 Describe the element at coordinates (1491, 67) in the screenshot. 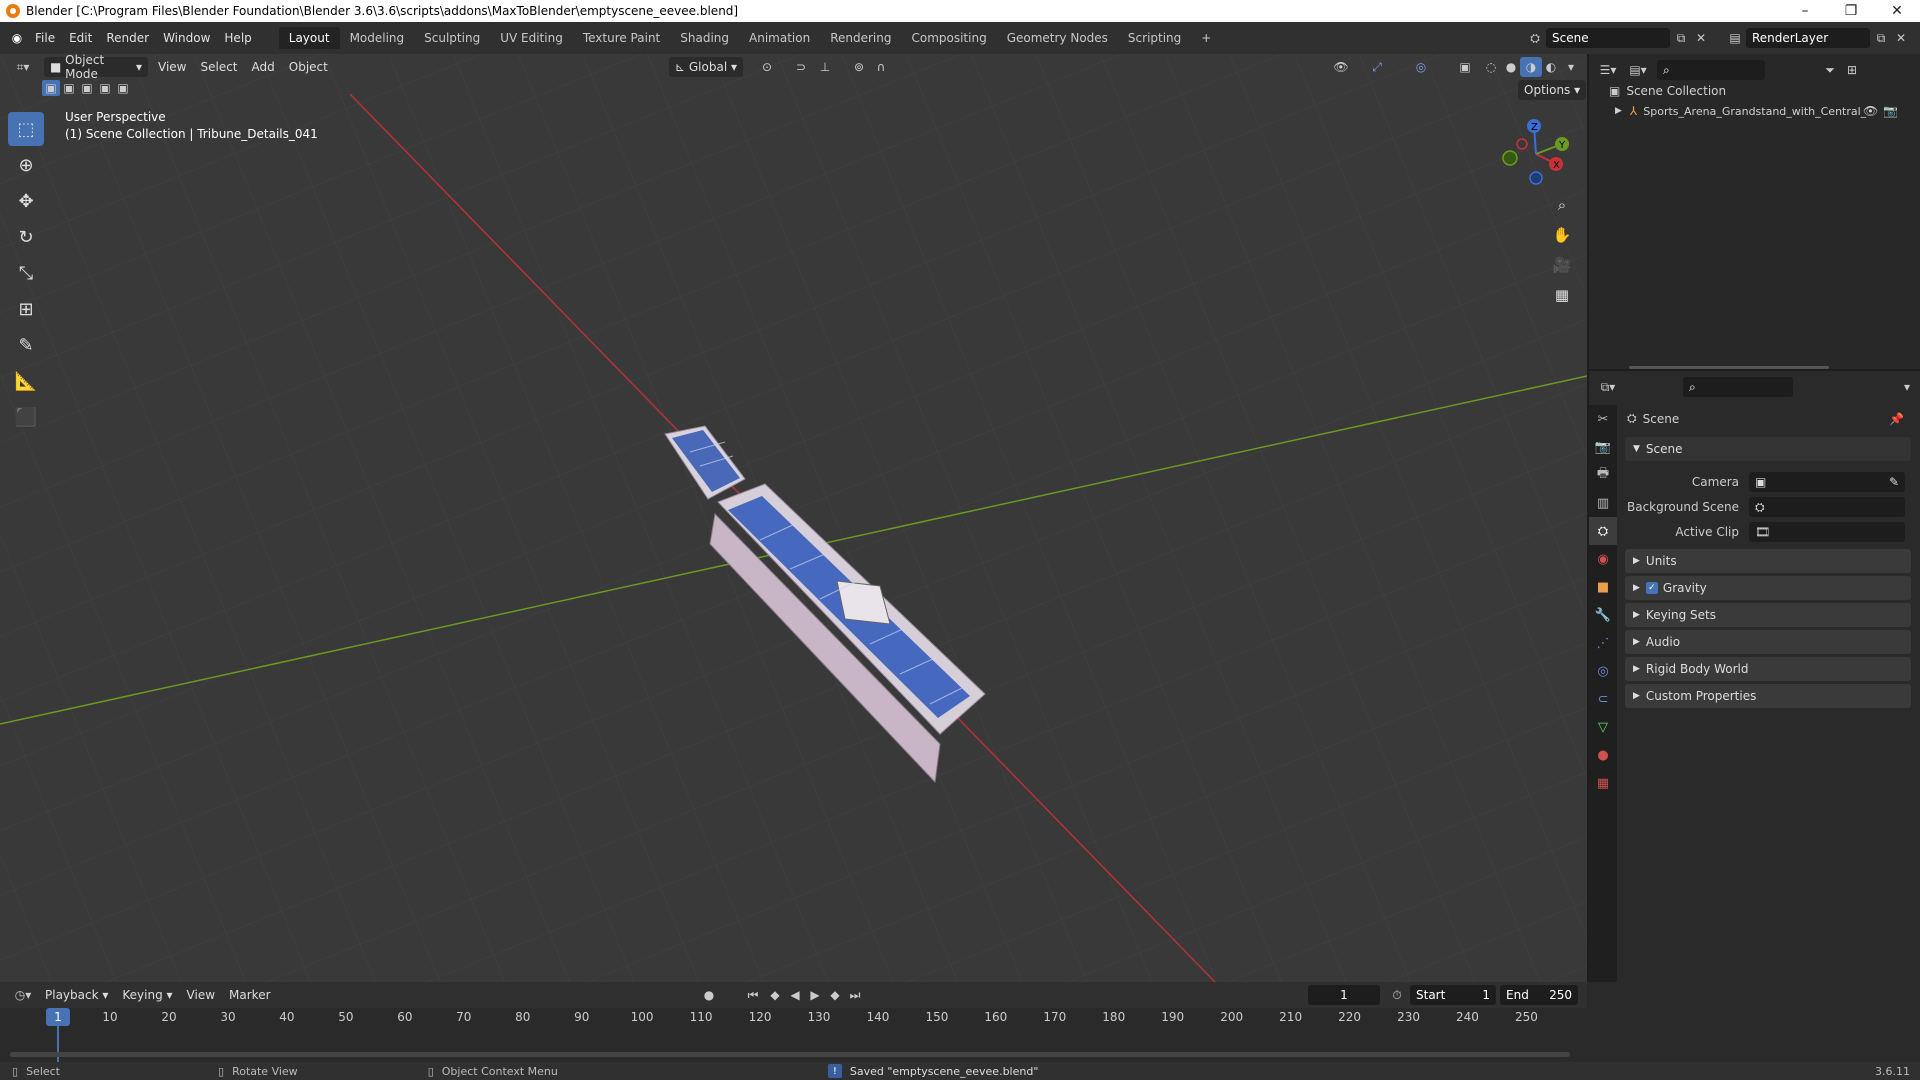

I see `wireframe-shading-icon: ◌` at that location.